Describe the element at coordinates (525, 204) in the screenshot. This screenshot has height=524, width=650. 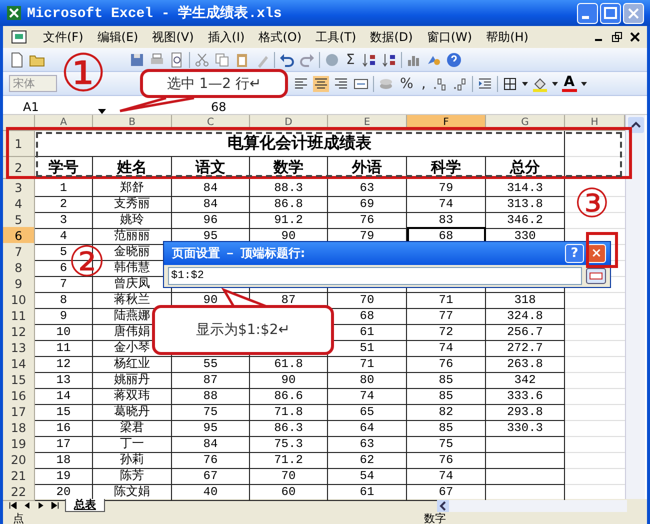
I see `table-cell: 313.8` at that location.